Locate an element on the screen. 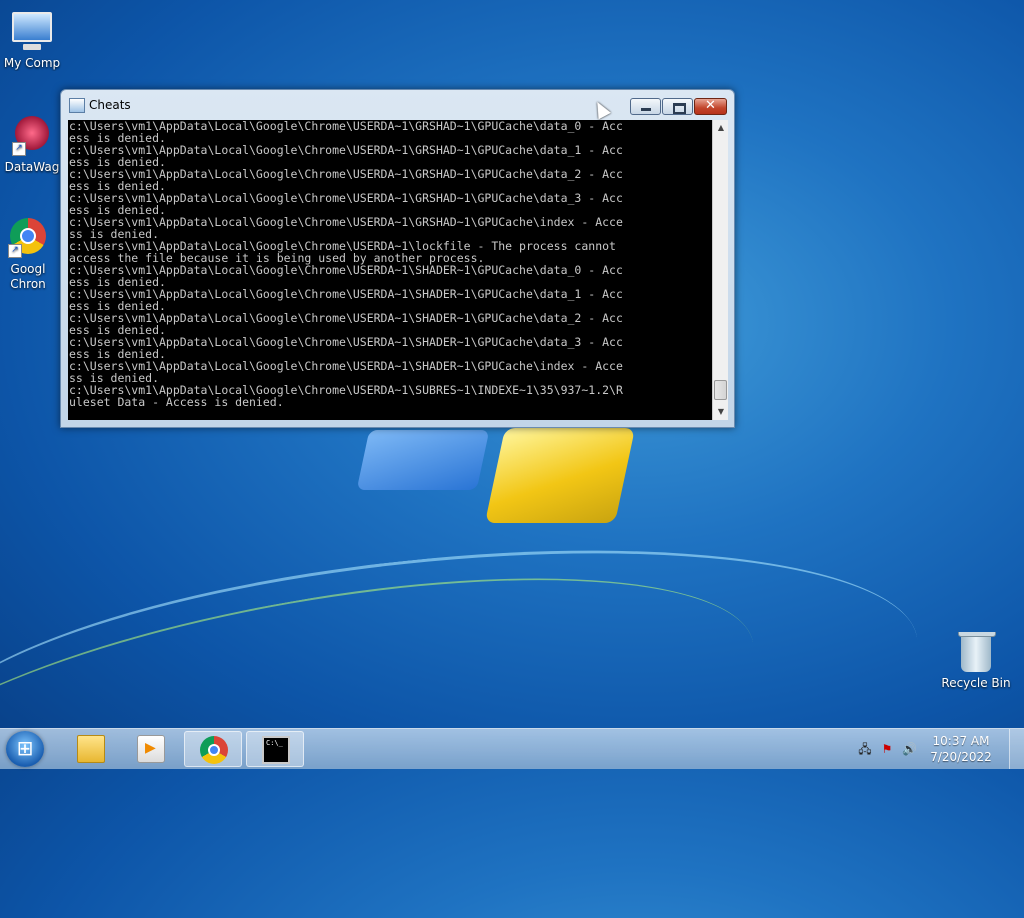 Image resolution: width=1024 pixels, height=918 pixels. network-icon: 🖧 is located at coordinates (865, 749).